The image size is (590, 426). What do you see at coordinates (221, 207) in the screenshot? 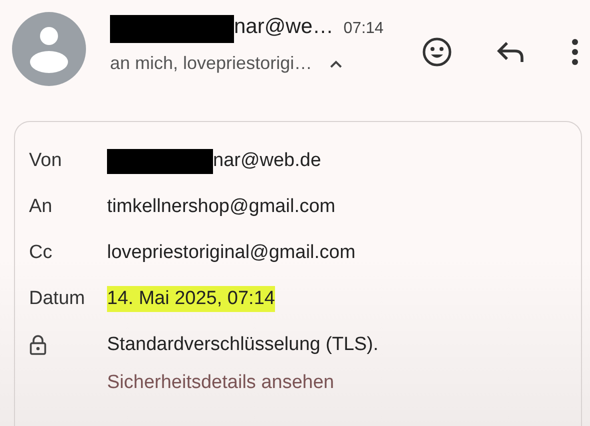
I see `field-value: timkellnershop@gmail.com` at bounding box center [221, 207].